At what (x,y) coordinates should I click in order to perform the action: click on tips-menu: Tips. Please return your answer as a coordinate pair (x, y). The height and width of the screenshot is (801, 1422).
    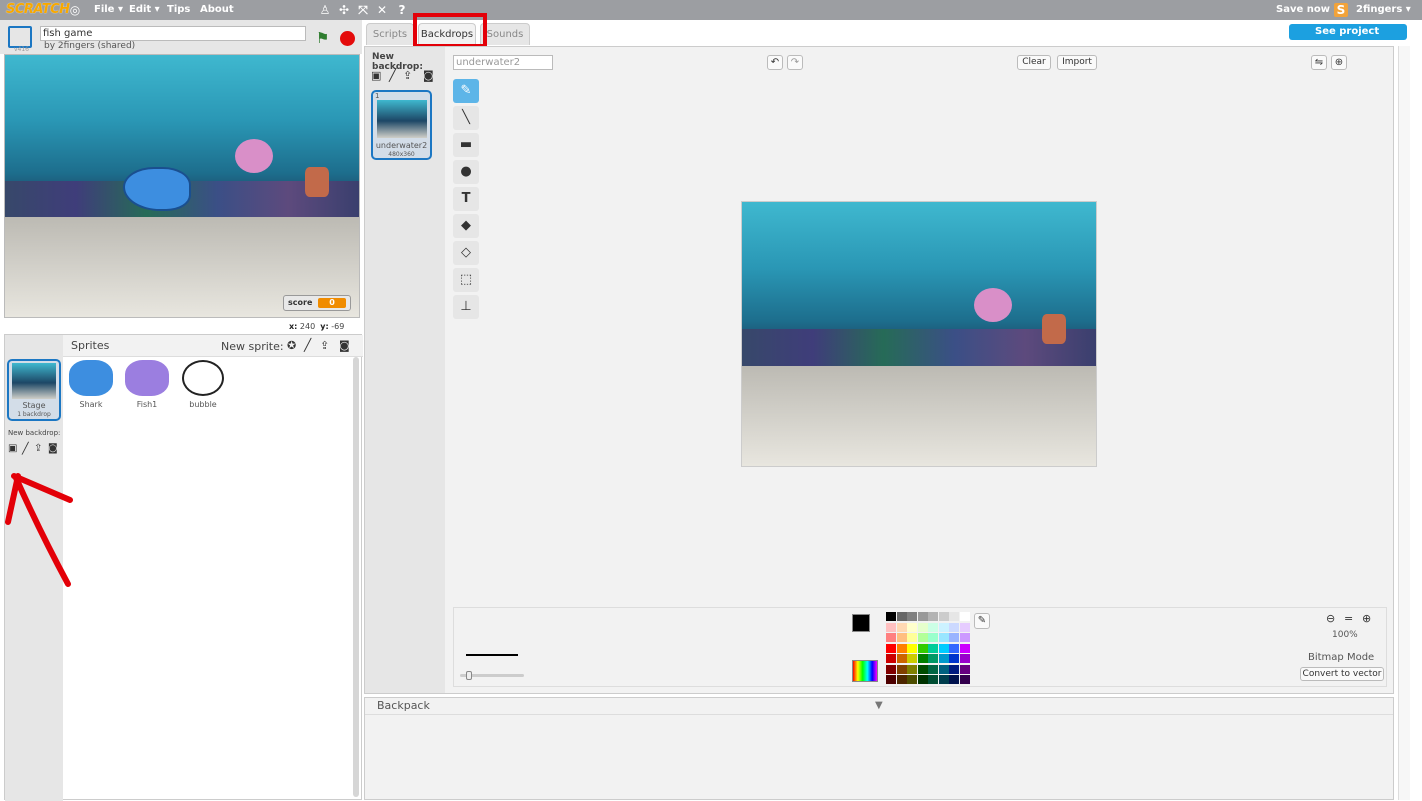
    Looking at the image, I should click on (178, 10).